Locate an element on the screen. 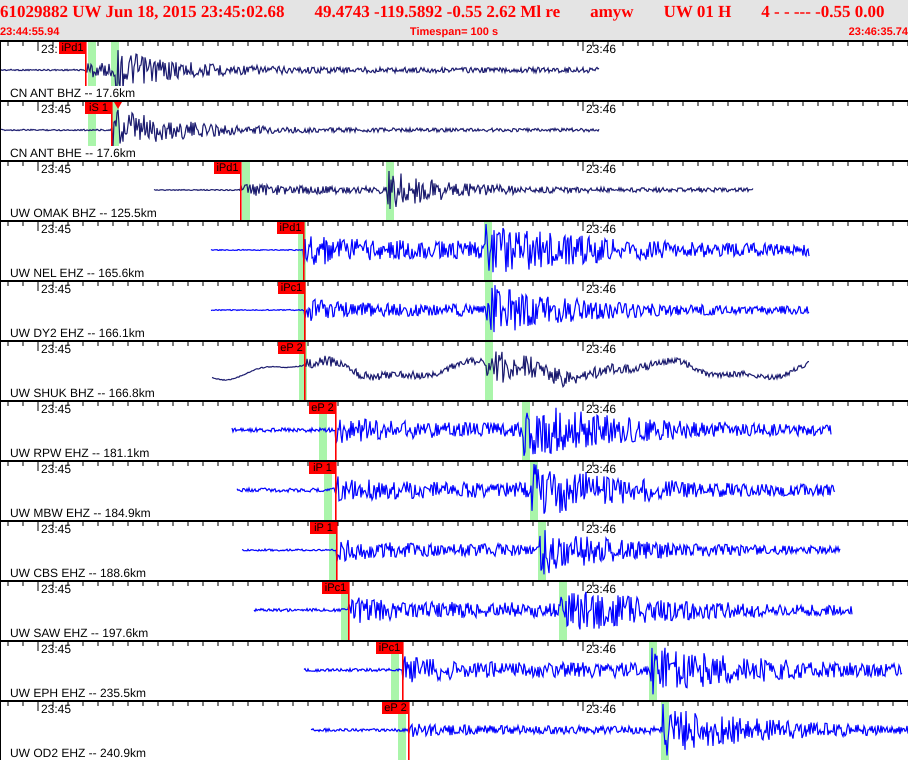 Image resolution: width=908 pixels, height=760 pixels. channel-label: UW SAW EHZ -- 197.6km is located at coordinates (79, 633).